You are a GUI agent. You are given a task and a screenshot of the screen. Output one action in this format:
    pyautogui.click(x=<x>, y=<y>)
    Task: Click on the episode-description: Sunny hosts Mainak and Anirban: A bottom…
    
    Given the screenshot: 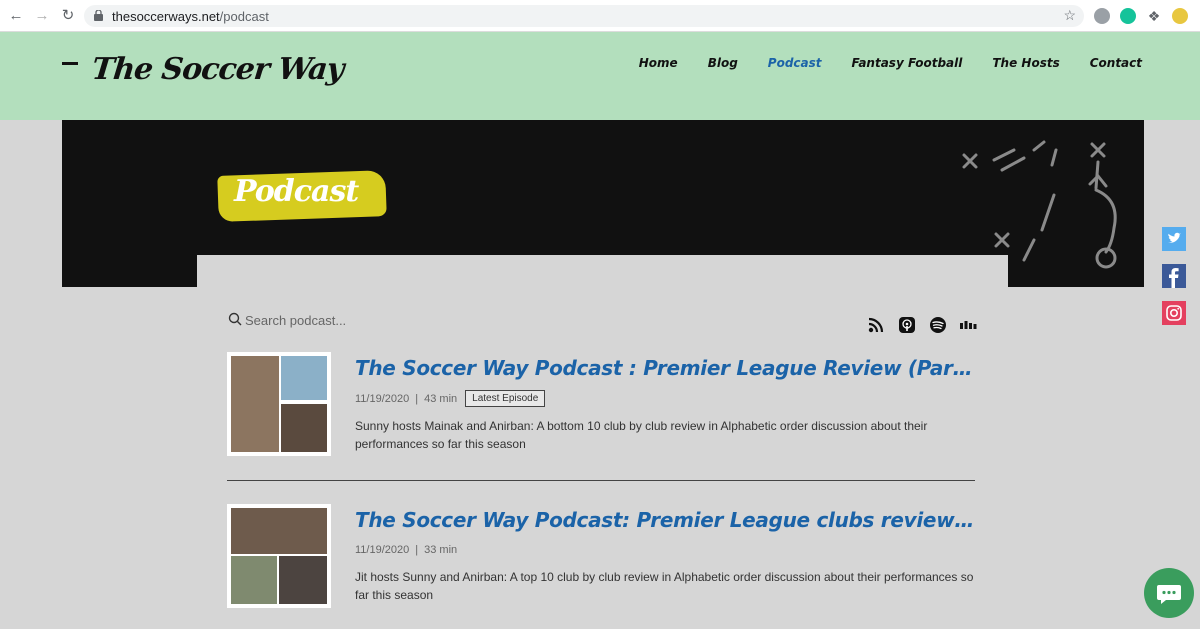 What is the action you would take?
    pyautogui.click(x=641, y=435)
    